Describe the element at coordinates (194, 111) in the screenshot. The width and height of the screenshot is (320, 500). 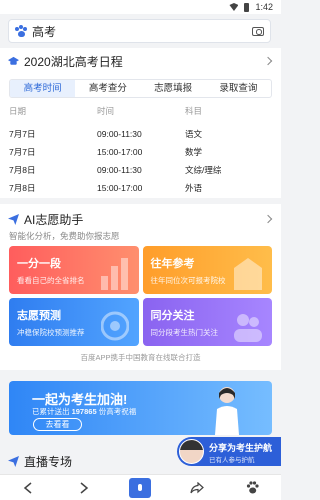
I see `col-subject: 科目` at that location.